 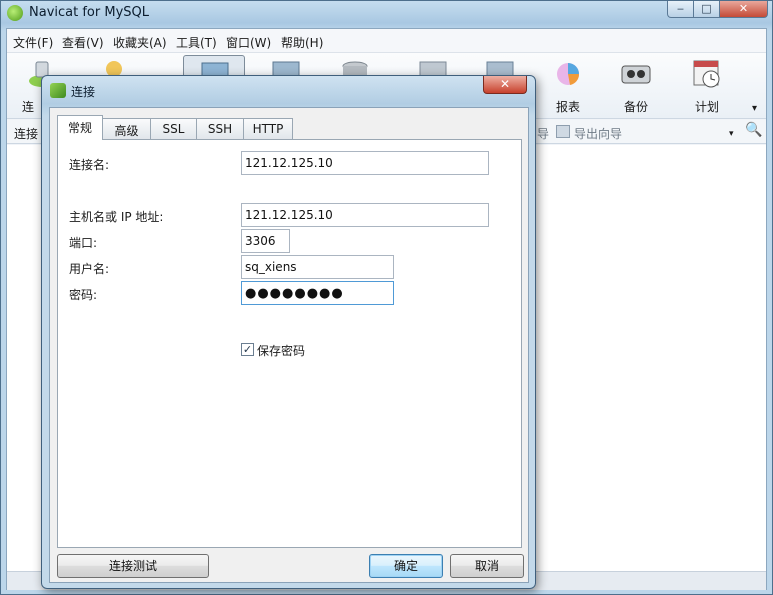 I want to click on menu-window: 窗口(W), so click(x=248, y=42).